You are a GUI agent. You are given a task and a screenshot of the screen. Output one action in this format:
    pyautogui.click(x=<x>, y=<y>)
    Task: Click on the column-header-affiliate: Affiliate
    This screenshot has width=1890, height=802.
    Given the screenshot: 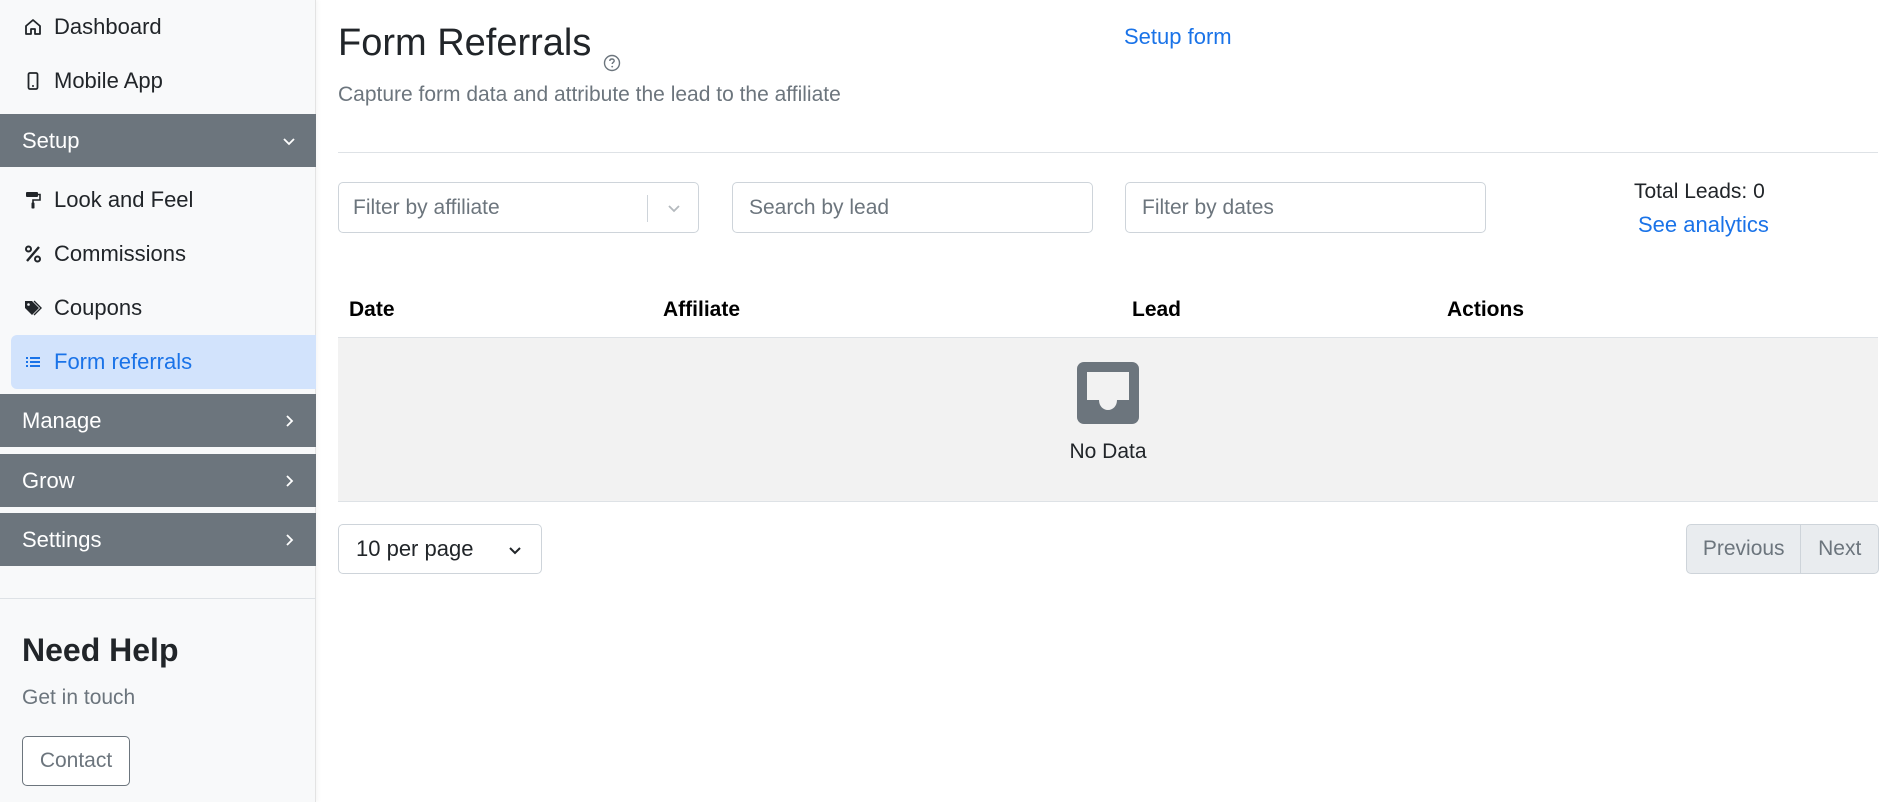 What is the action you would take?
    pyautogui.click(x=701, y=310)
    